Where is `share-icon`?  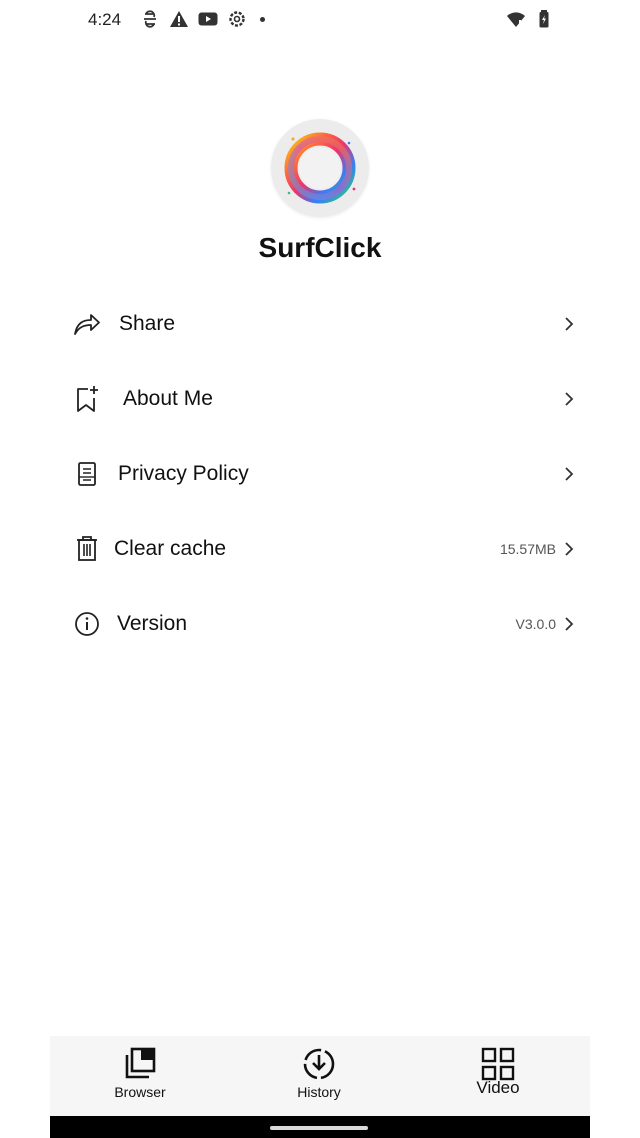 share-icon is located at coordinates (87, 324).